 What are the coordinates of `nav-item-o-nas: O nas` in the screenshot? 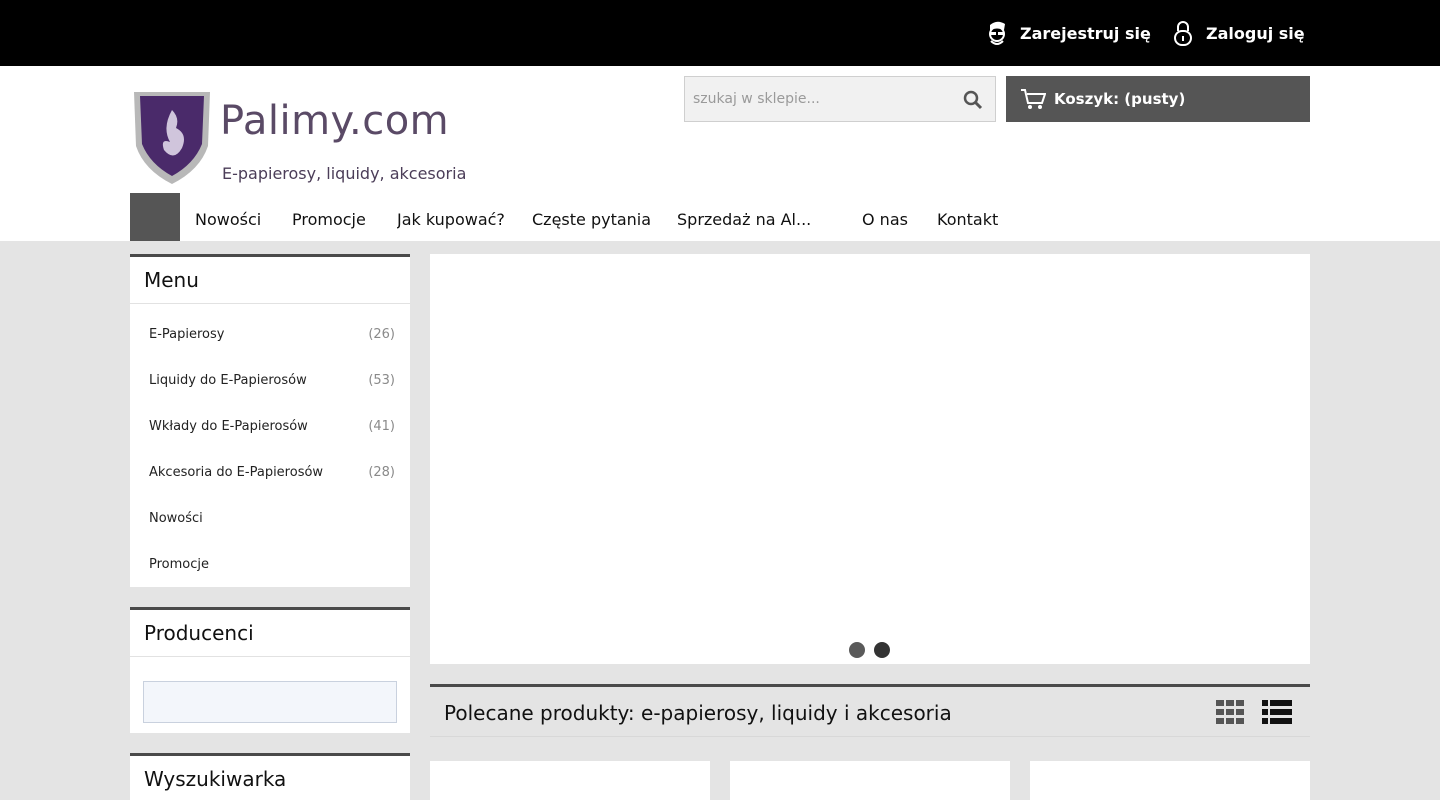 It's located at (885, 225).